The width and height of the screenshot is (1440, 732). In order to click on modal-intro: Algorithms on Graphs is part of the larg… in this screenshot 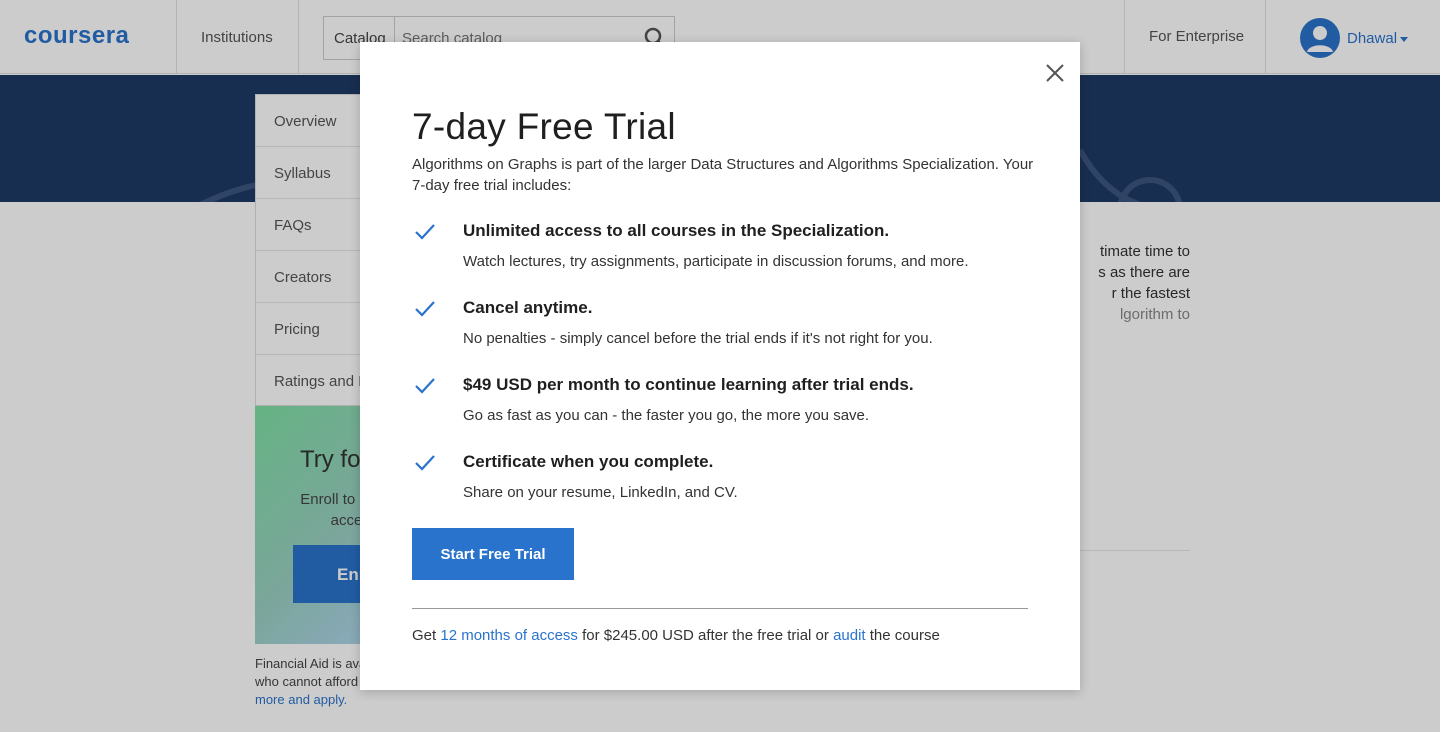, I will do `click(723, 175)`.